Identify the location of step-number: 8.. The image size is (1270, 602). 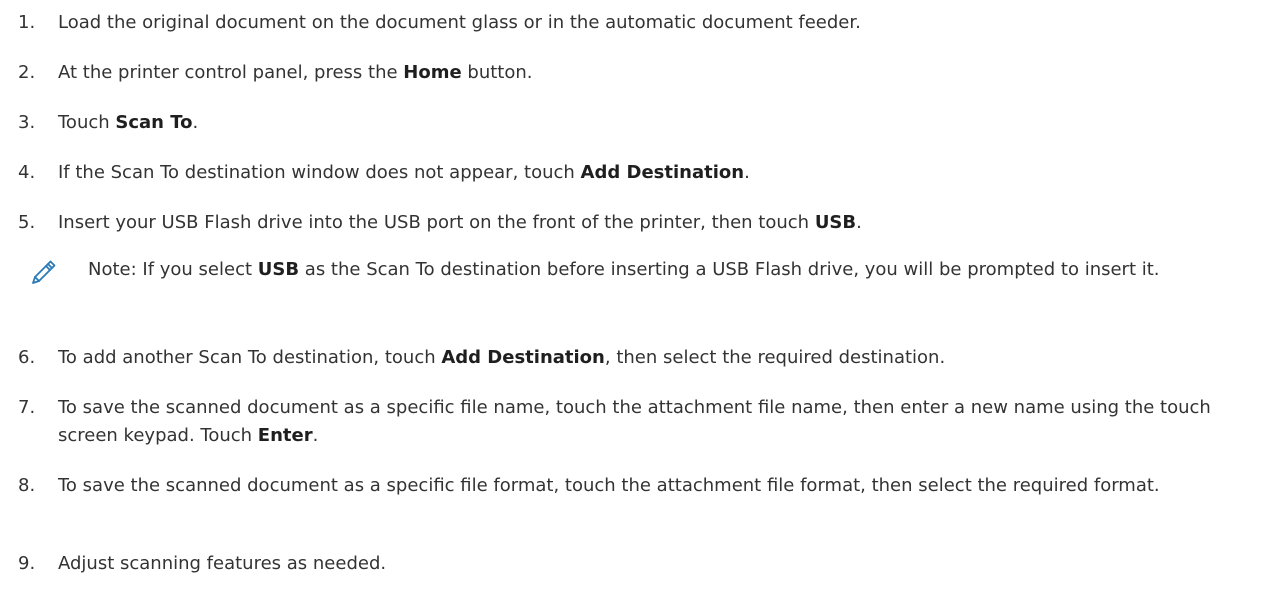
(27, 485).